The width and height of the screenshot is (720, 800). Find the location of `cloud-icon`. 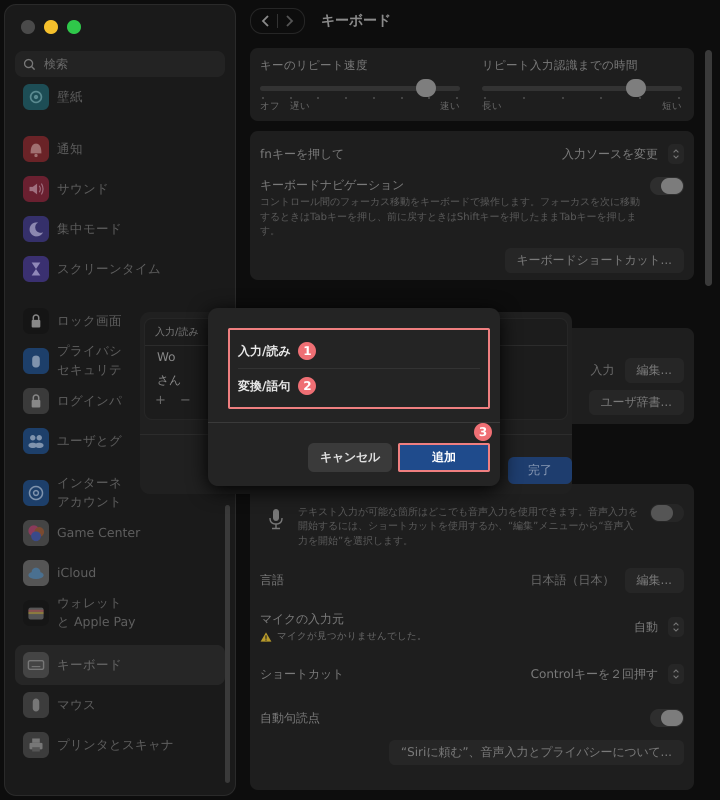

cloud-icon is located at coordinates (36, 573).